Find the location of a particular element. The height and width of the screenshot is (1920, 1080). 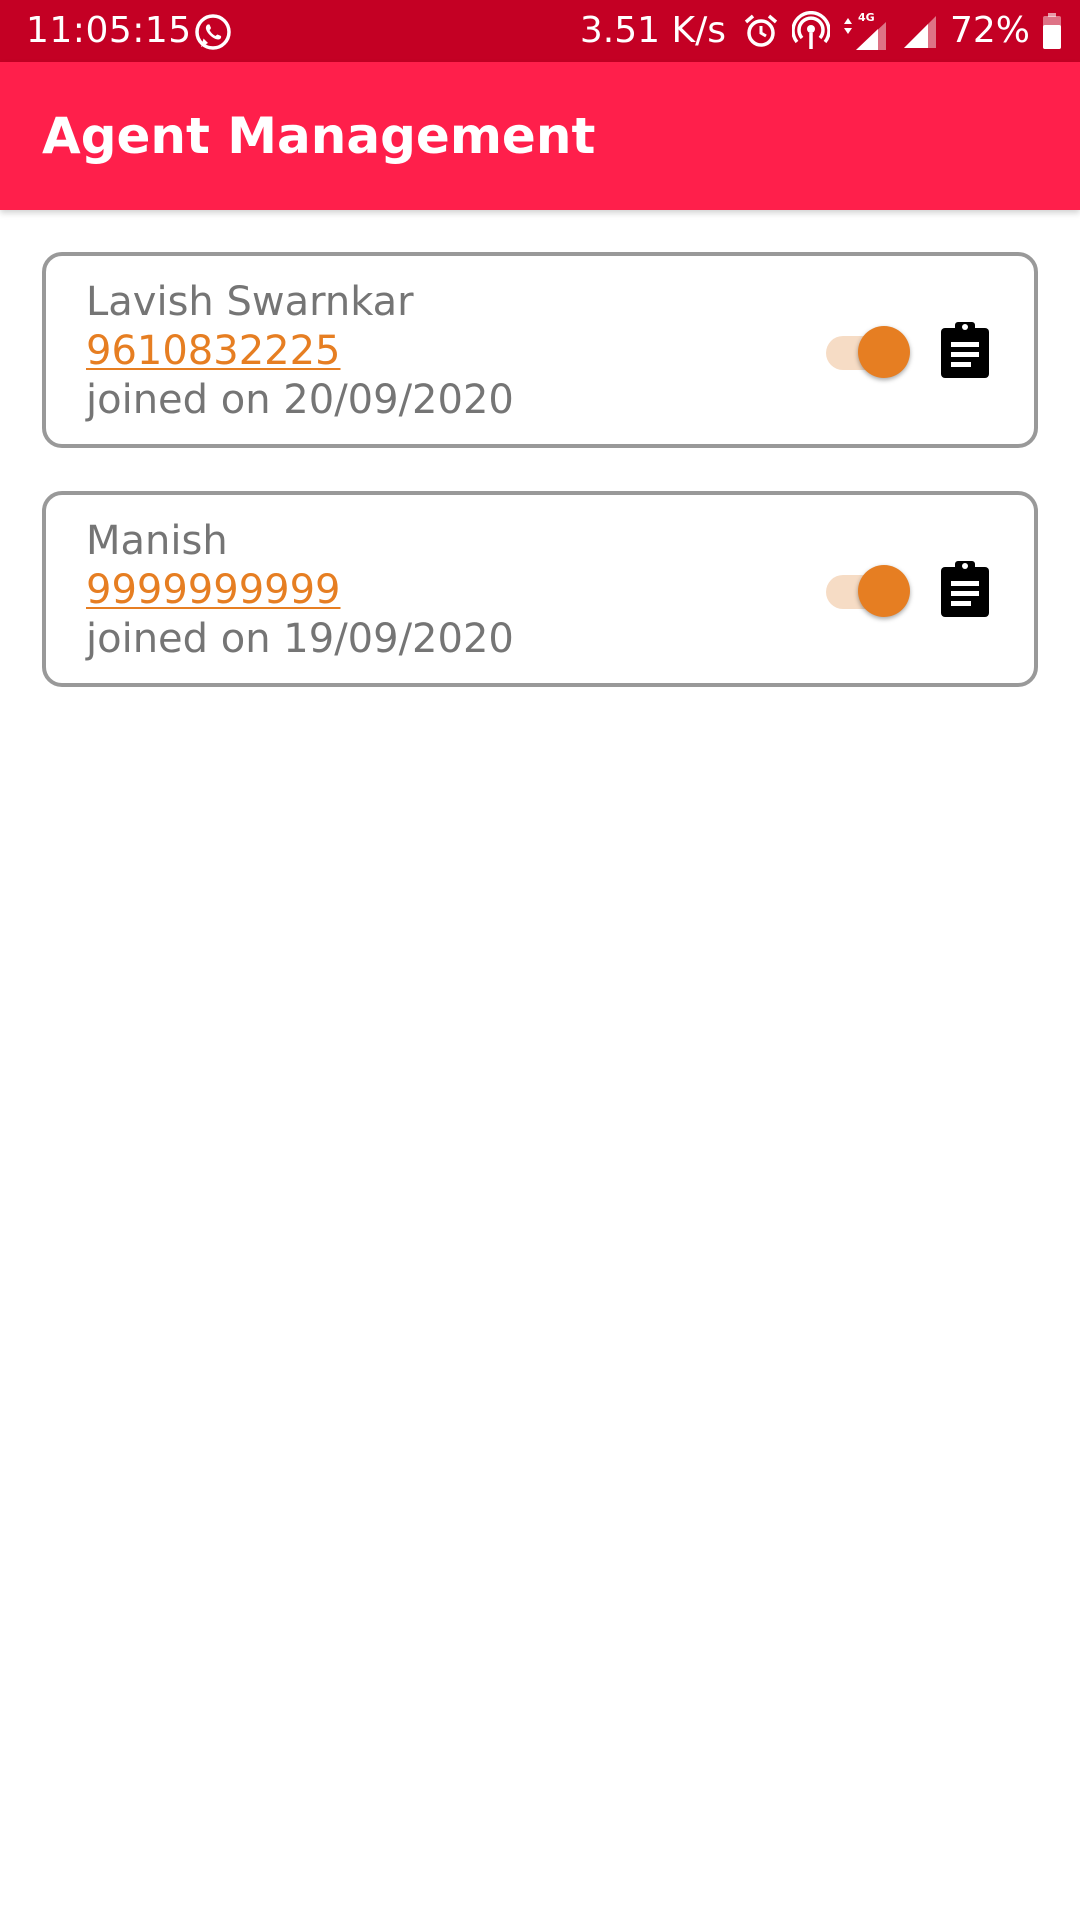

agent-name: Lavish Swarnkar is located at coordinates (250, 302).